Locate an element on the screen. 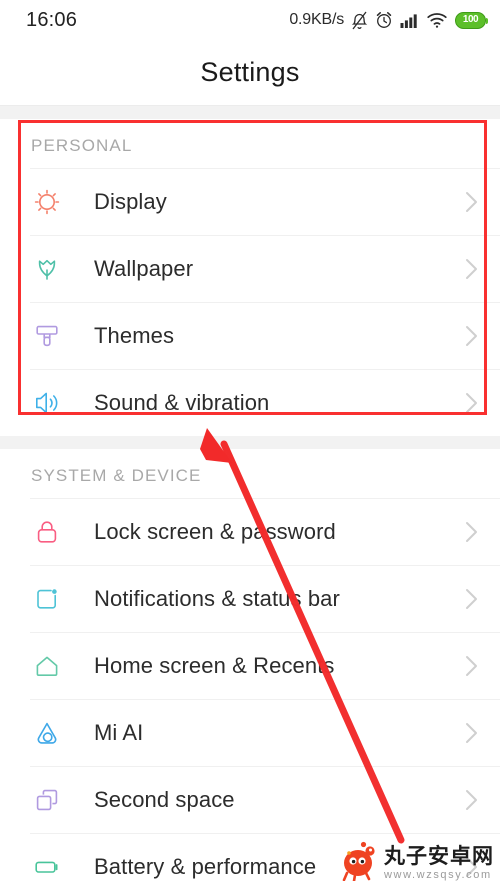 This screenshot has height=887, width=500. tulip-flower-icon is located at coordinates (47, 269).